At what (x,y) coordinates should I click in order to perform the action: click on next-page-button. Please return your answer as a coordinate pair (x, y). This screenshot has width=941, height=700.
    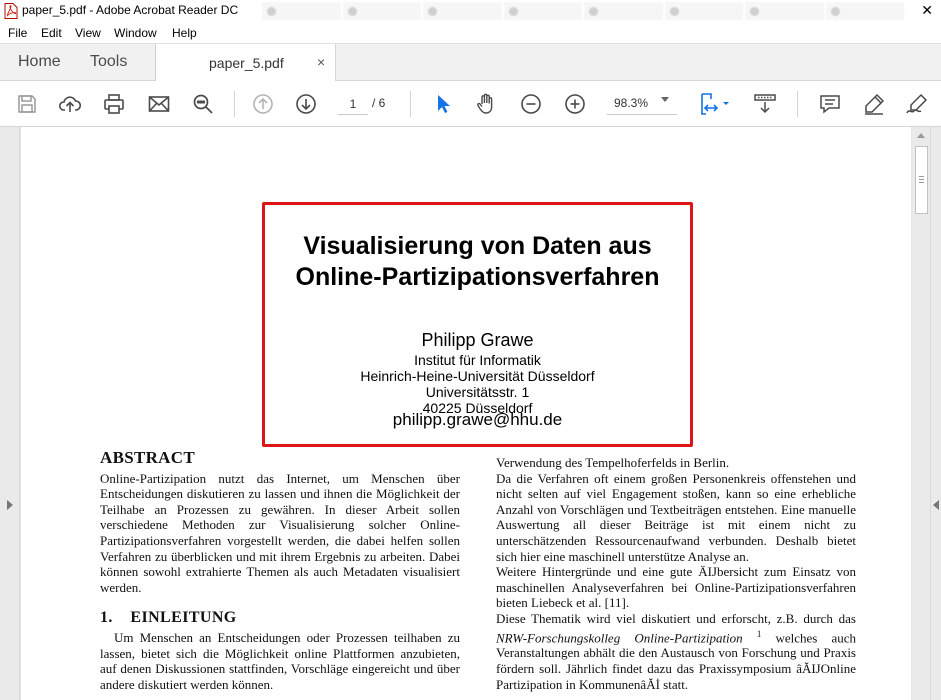
    Looking at the image, I should click on (306, 104).